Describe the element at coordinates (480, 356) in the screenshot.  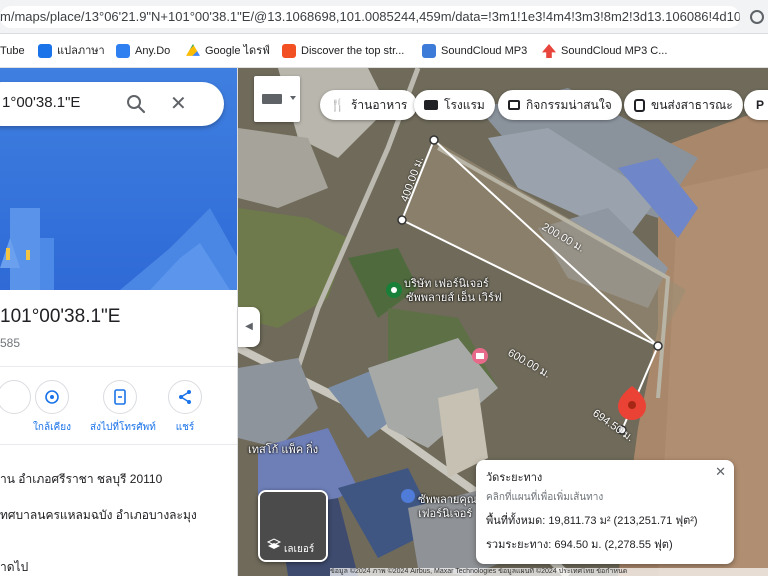
I see `shop-marker-icon` at that location.